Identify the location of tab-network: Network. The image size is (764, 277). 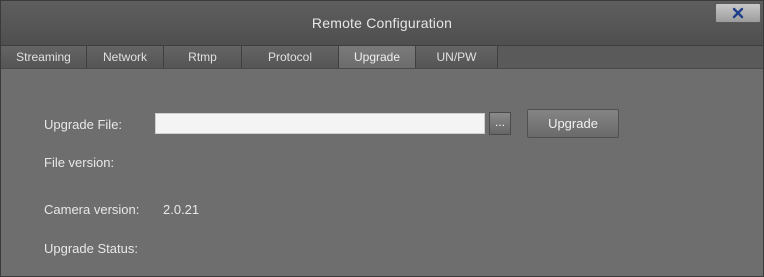
(125, 57).